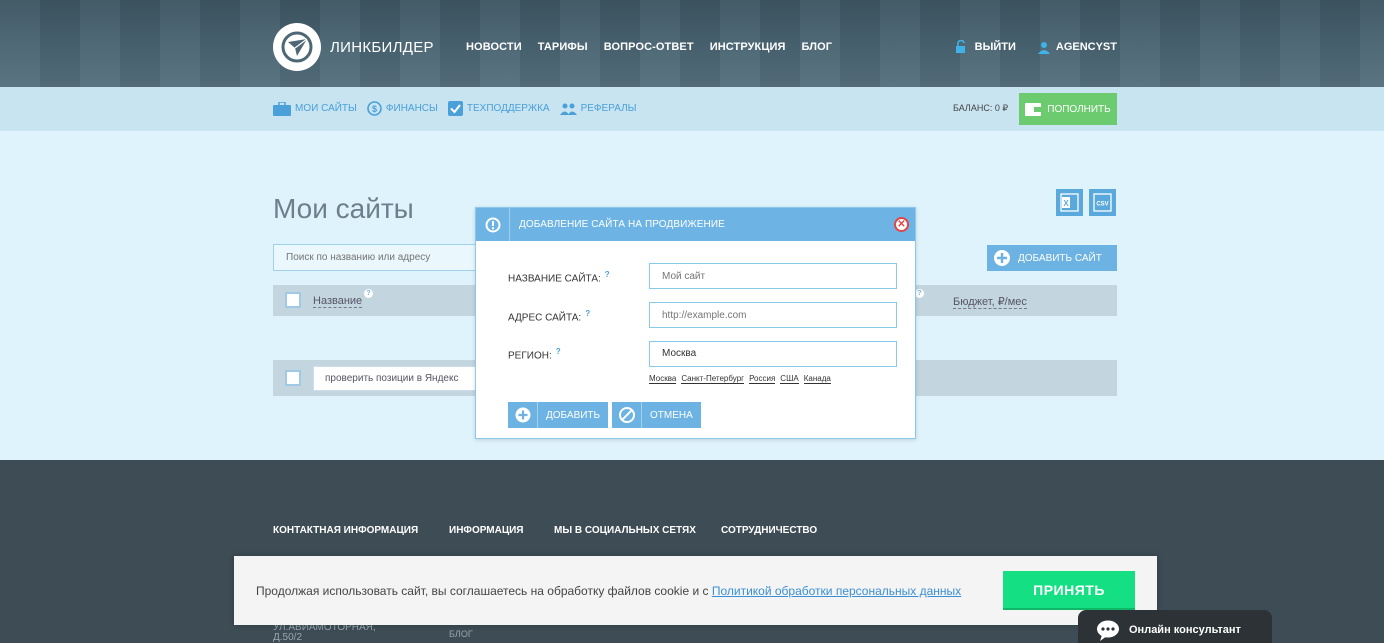 The width and height of the screenshot is (1384, 643). I want to click on footer-contacts-heading: КОНТАКТНАЯ ИНФОРМАЦИЯ, so click(346, 530).